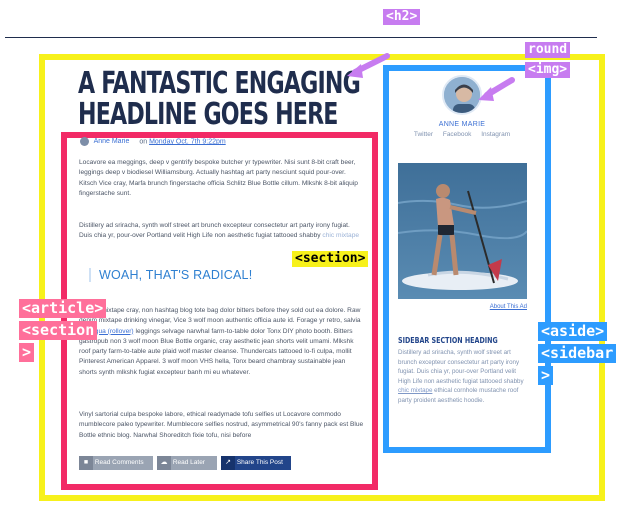 The height and width of the screenshot is (511, 623). What do you see at coordinates (208, 114) in the screenshot?
I see `headline-line-2: HEADLINE GOES HERE` at bounding box center [208, 114].